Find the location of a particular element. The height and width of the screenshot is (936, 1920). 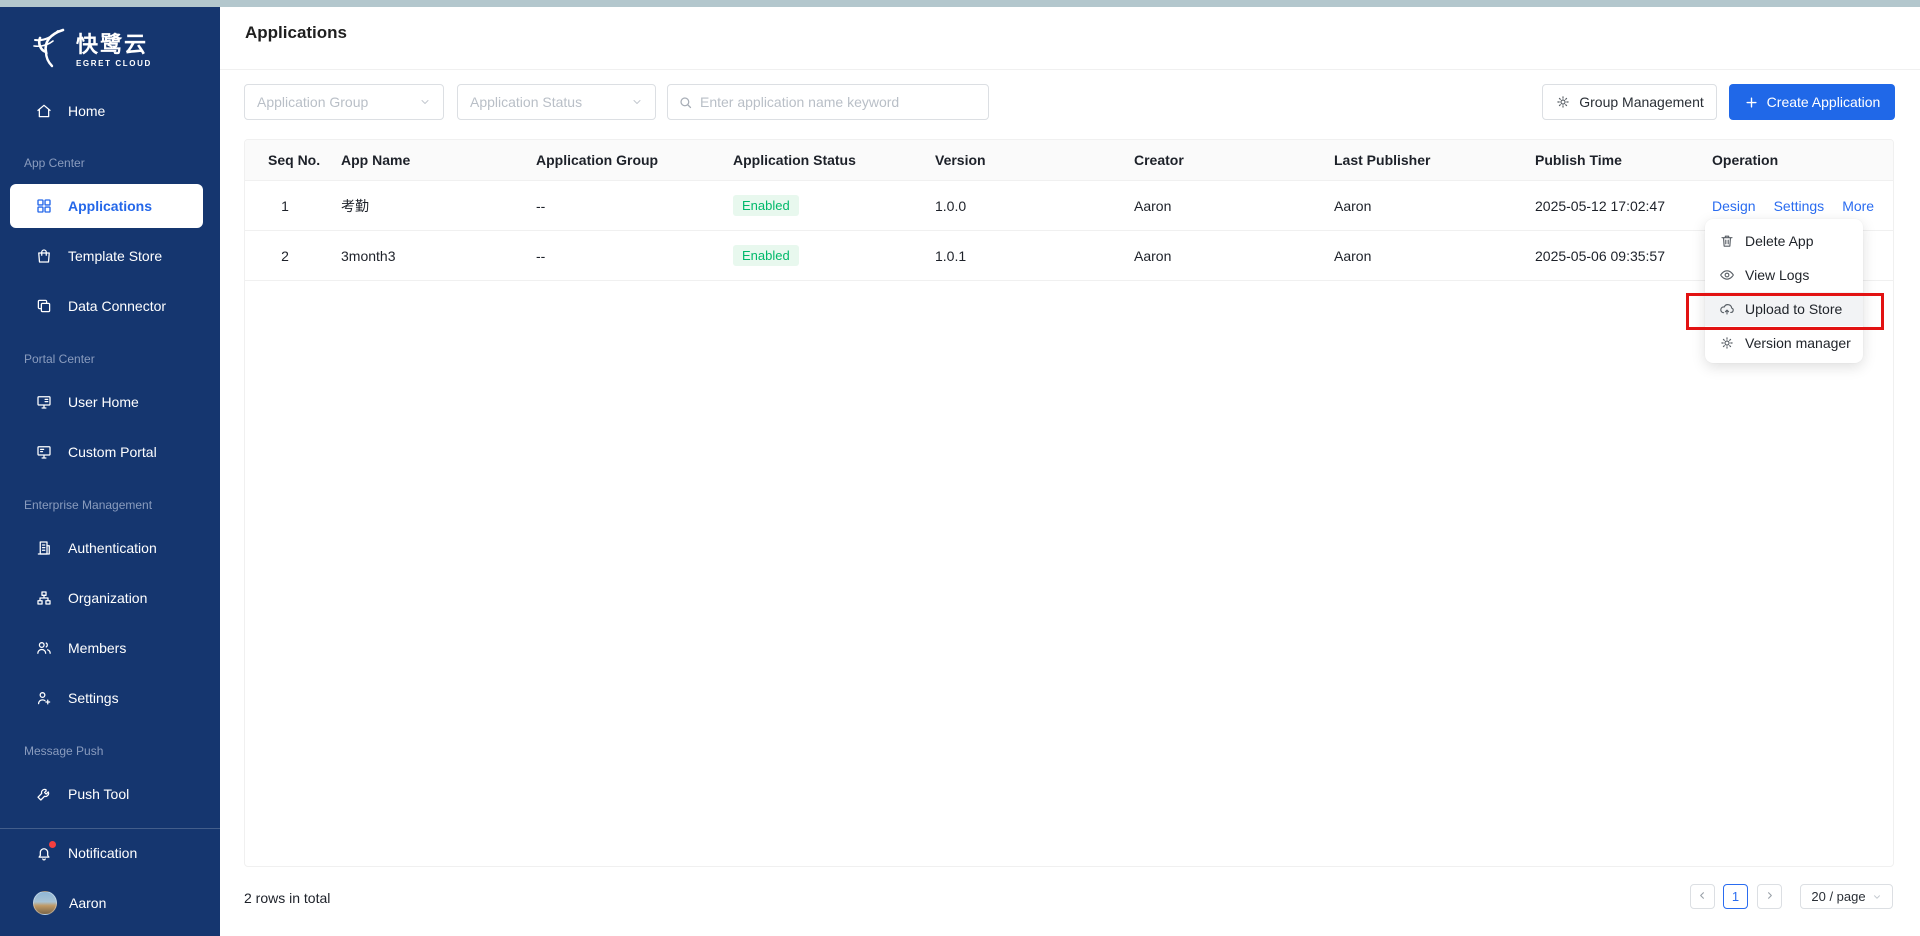

page-size-select: 20 / page is located at coordinates (1846, 896).